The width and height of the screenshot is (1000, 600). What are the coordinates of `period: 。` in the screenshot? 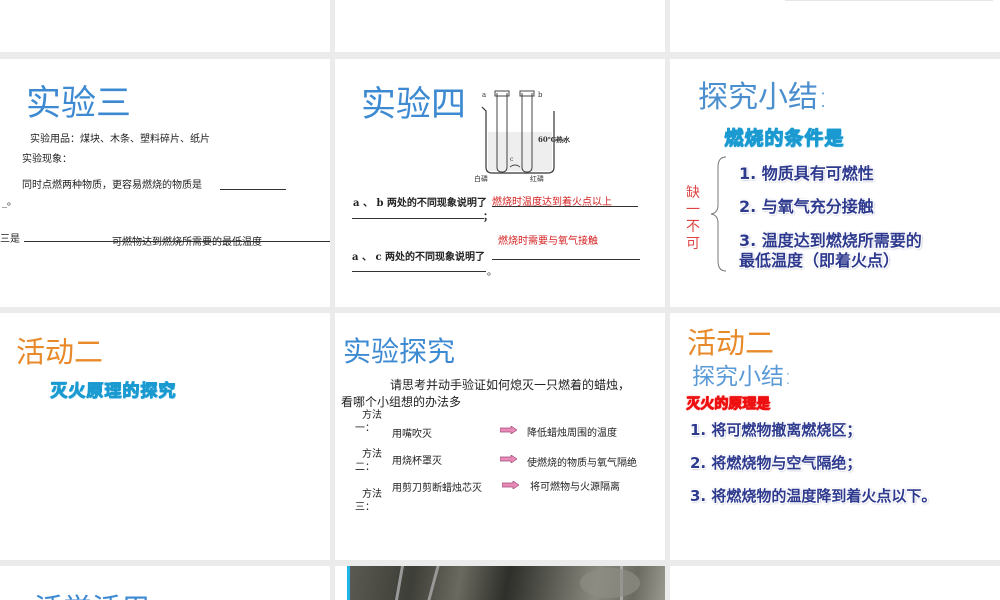 It's located at (492, 272).